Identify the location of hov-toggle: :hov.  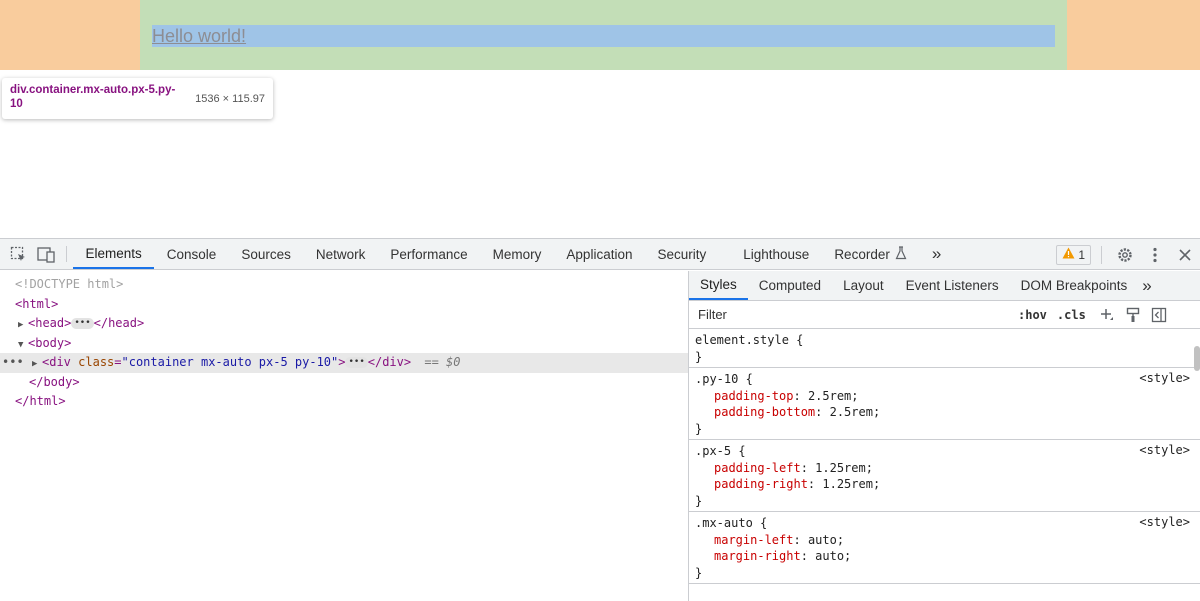
(1032, 315).